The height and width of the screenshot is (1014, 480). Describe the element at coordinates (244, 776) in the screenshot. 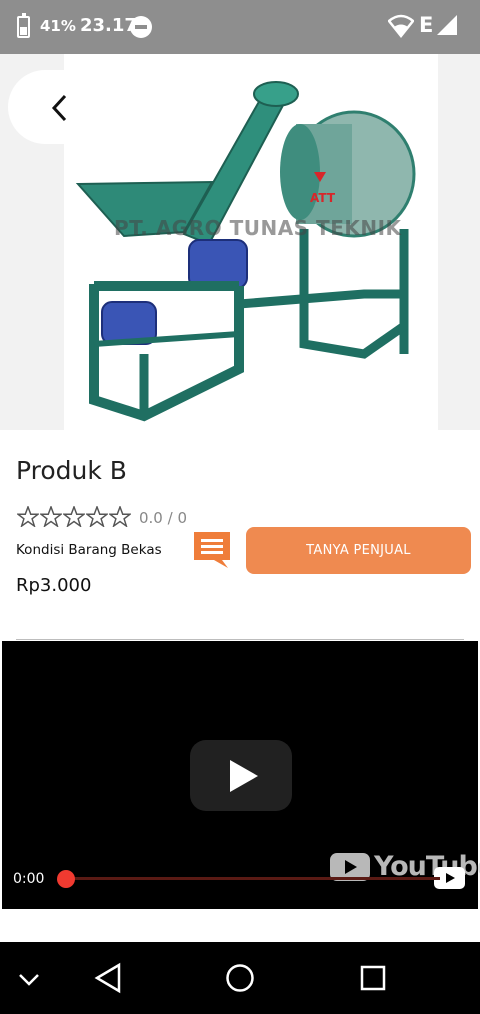

I see `play-icon` at that location.